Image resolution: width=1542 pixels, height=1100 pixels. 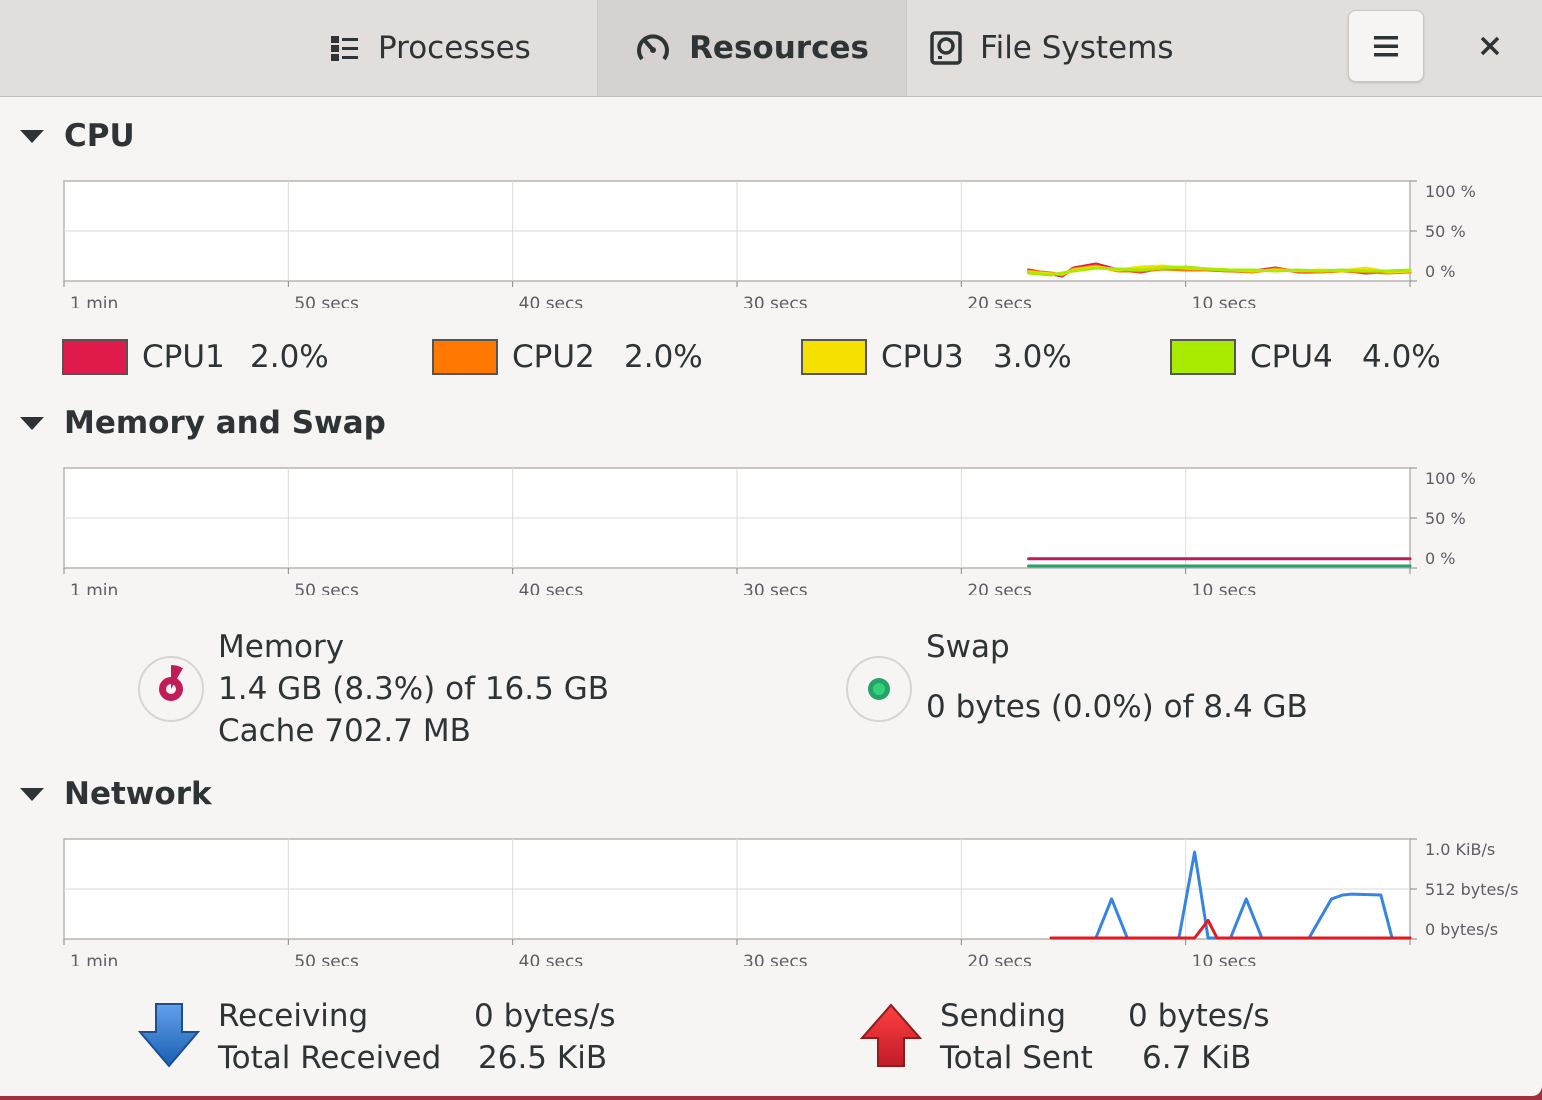 I want to click on close-button, so click(x=1490, y=46).